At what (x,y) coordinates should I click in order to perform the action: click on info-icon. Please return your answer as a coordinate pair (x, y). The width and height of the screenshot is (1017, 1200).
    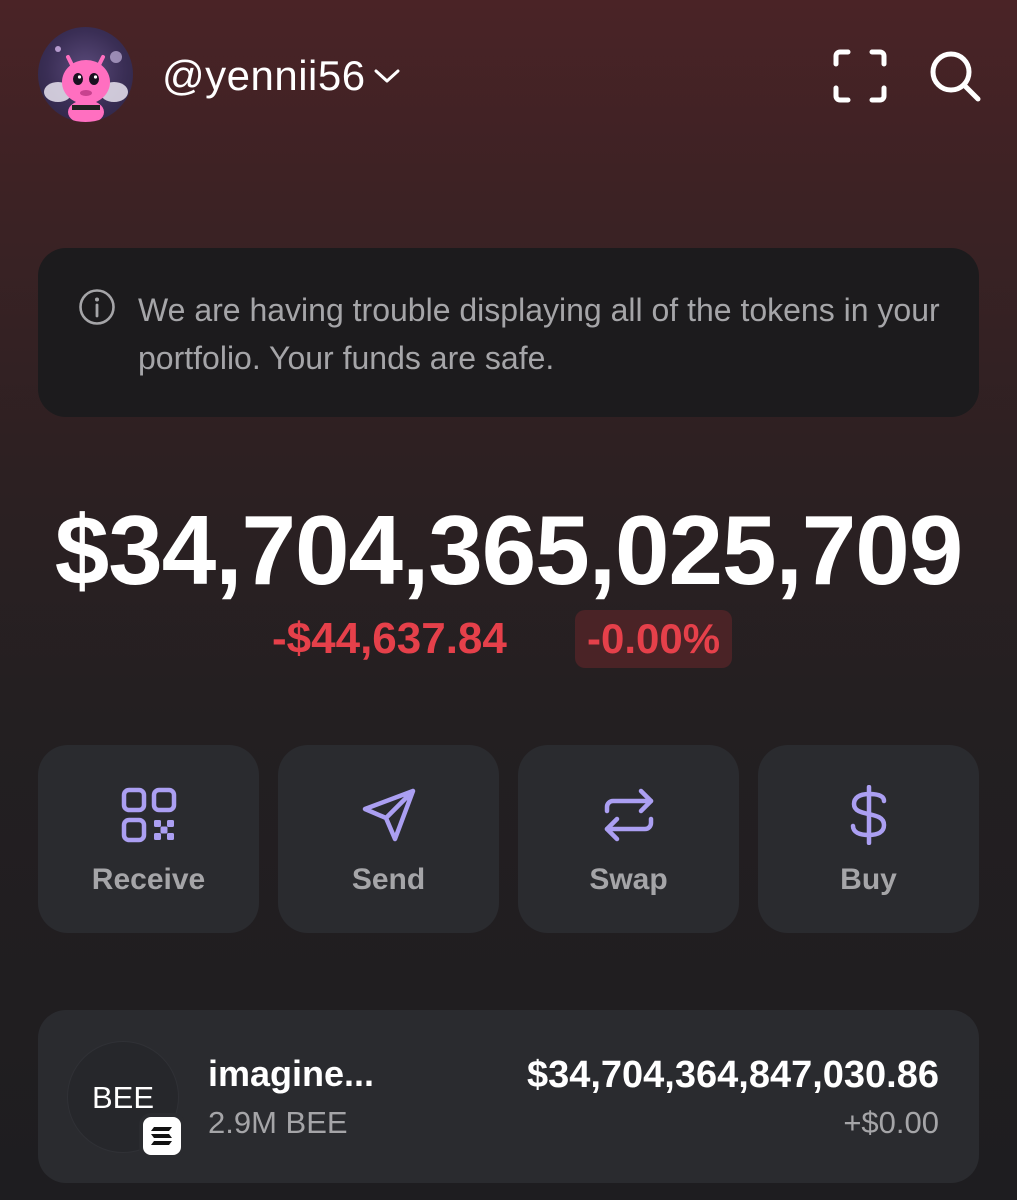
    Looking at the image, I should click on (97, 307).